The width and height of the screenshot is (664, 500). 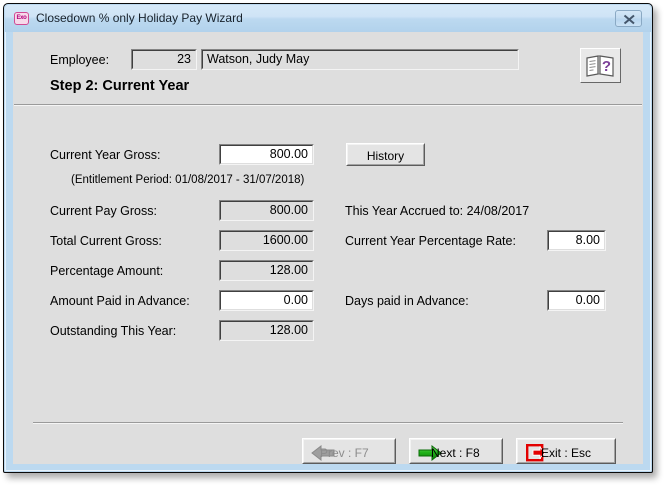 I want to click on window-title: Closedown % only Holiday Pay Wizard, so click(x=139, y=18).